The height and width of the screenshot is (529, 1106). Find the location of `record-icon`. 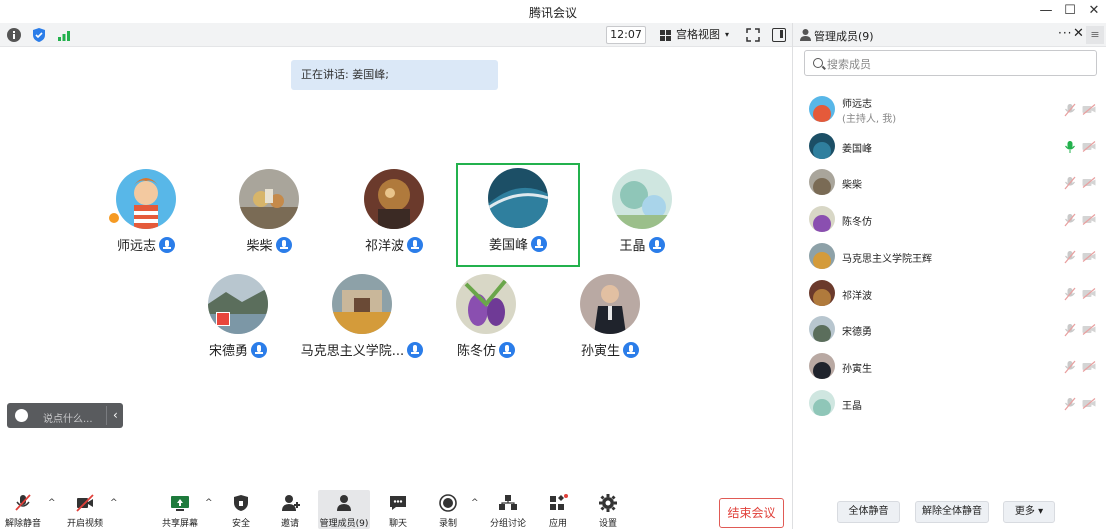

record-icon is located at coordinates (448, 503).